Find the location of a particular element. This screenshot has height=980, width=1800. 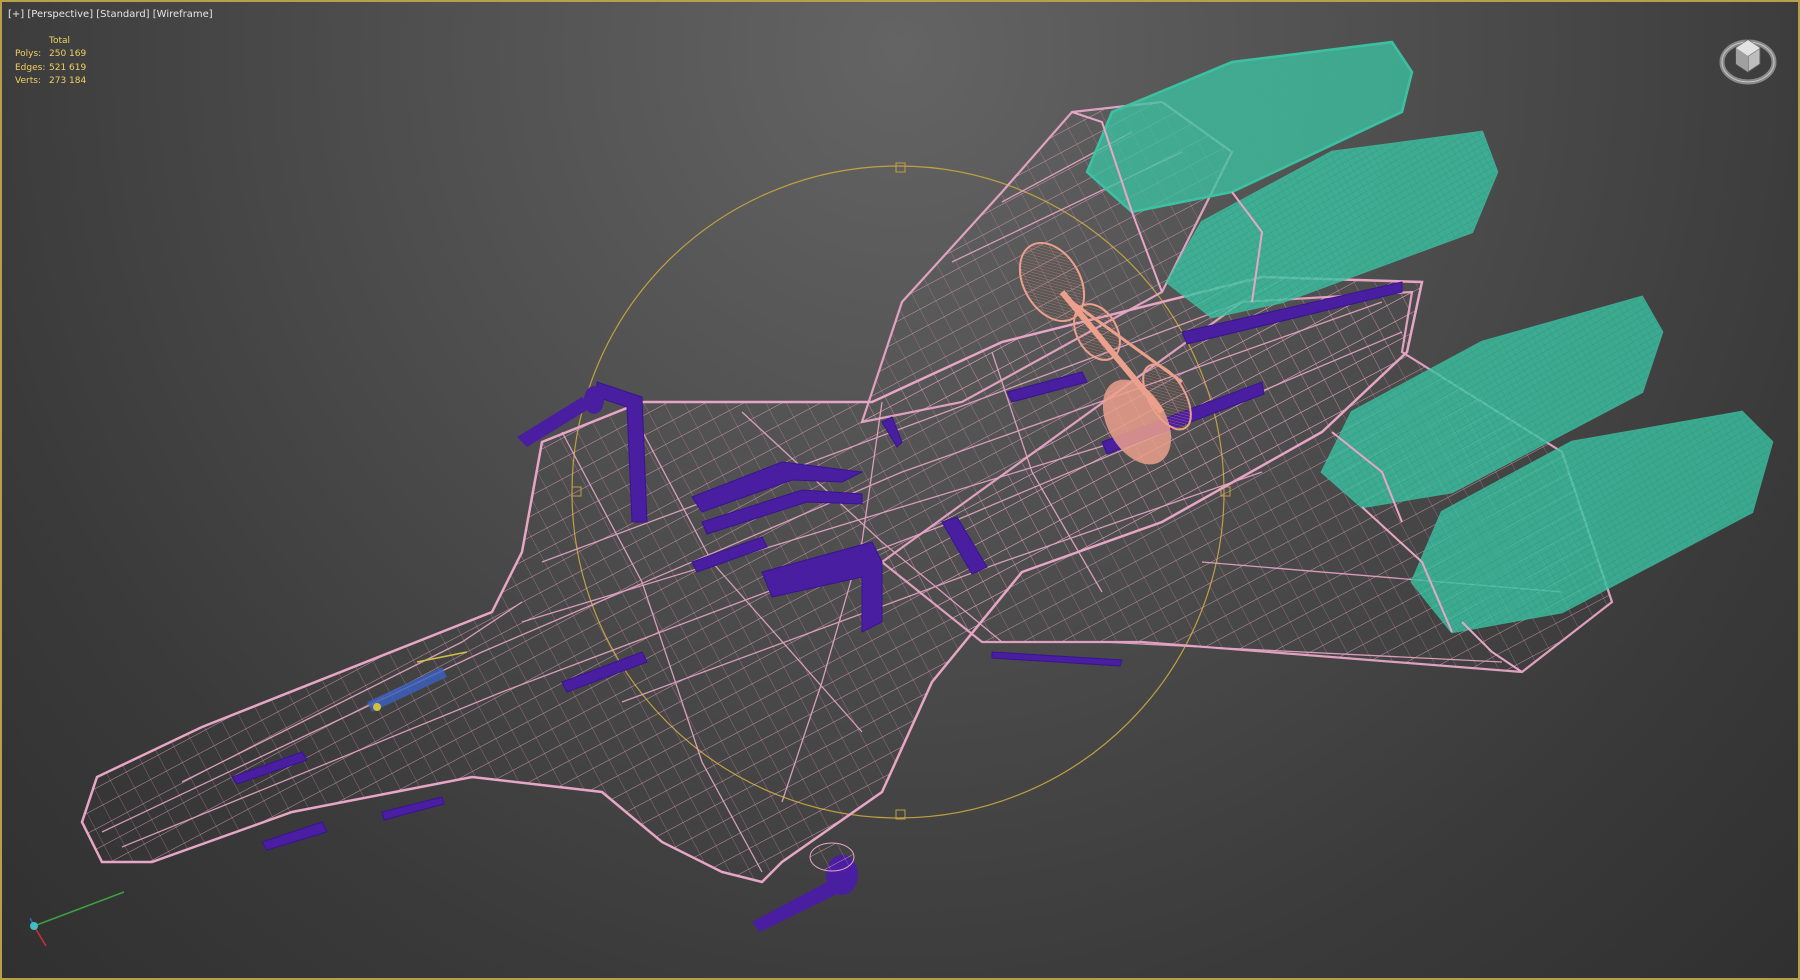

axis-tripod-icon is located at coordinates (77, 919).